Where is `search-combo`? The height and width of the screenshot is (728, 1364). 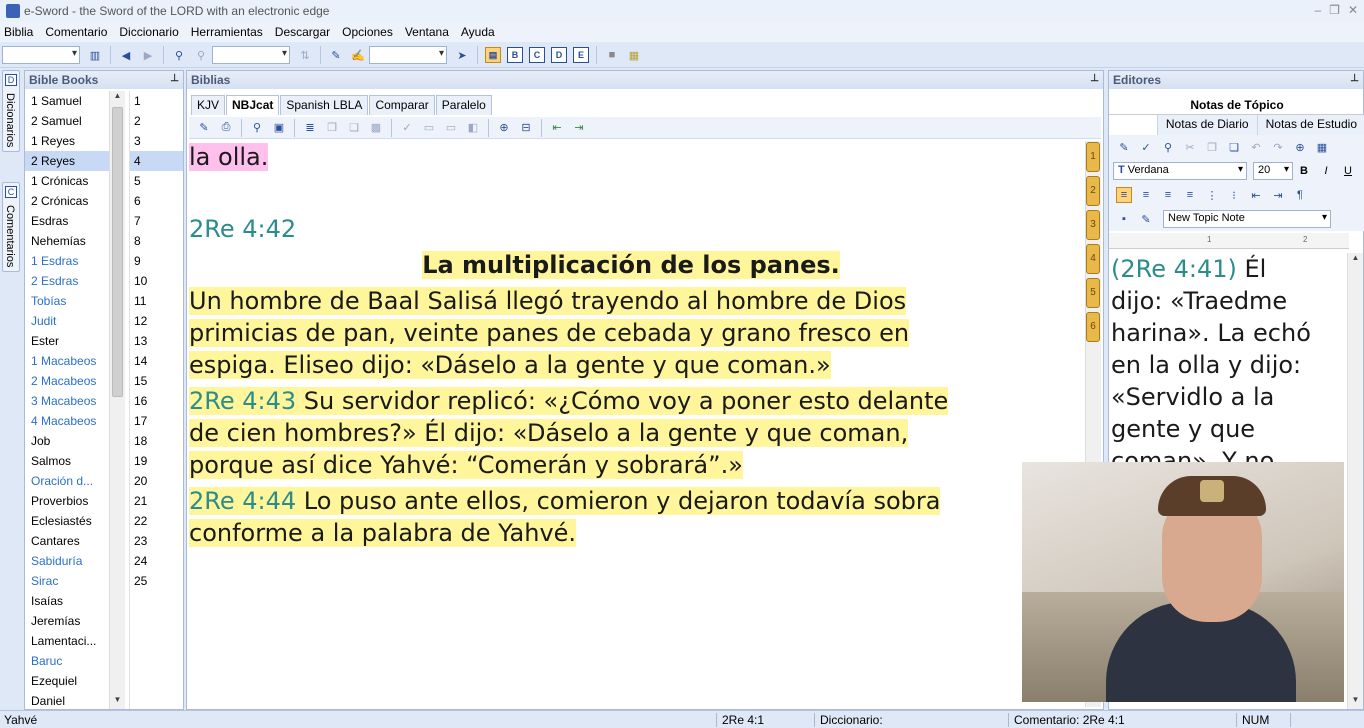
search-combo is located at coordinates (251, 55).